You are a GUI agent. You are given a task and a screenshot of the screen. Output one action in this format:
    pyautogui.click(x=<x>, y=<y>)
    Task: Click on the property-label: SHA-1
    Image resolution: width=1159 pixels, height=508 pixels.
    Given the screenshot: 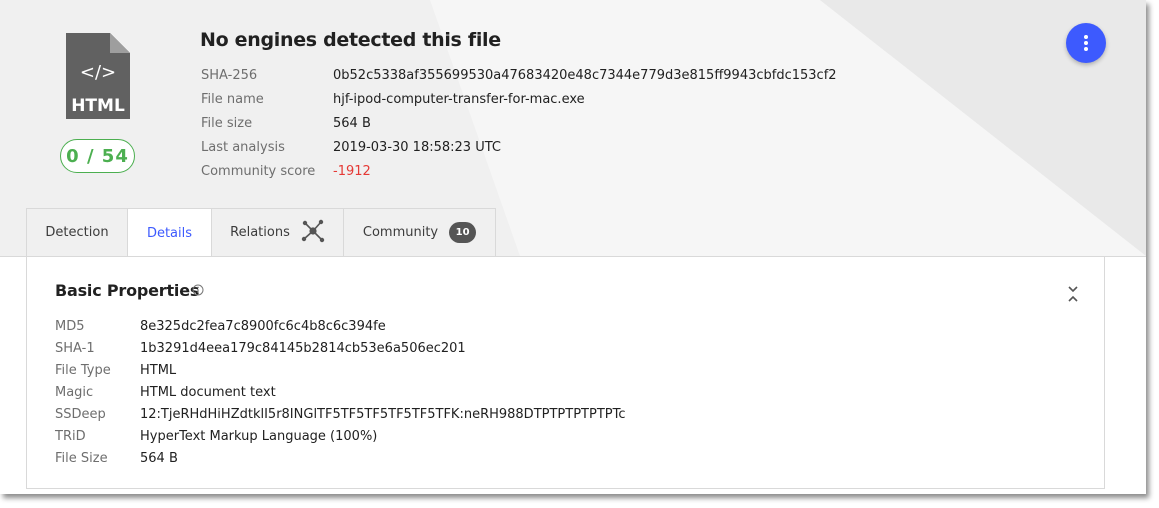 What is the action you would take?
    pyautogui.click(x=75, y=348)
    